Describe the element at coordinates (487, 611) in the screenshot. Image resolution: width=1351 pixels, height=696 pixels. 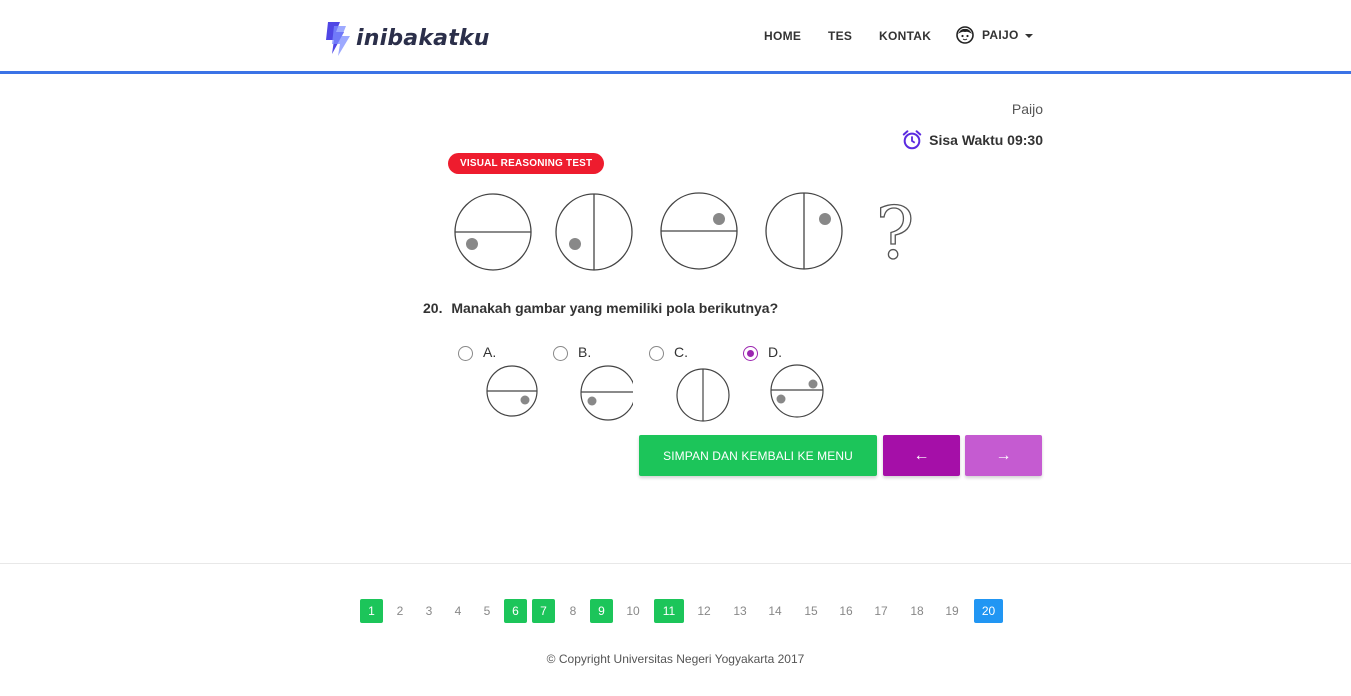
I see `page-5: 5` at that location.